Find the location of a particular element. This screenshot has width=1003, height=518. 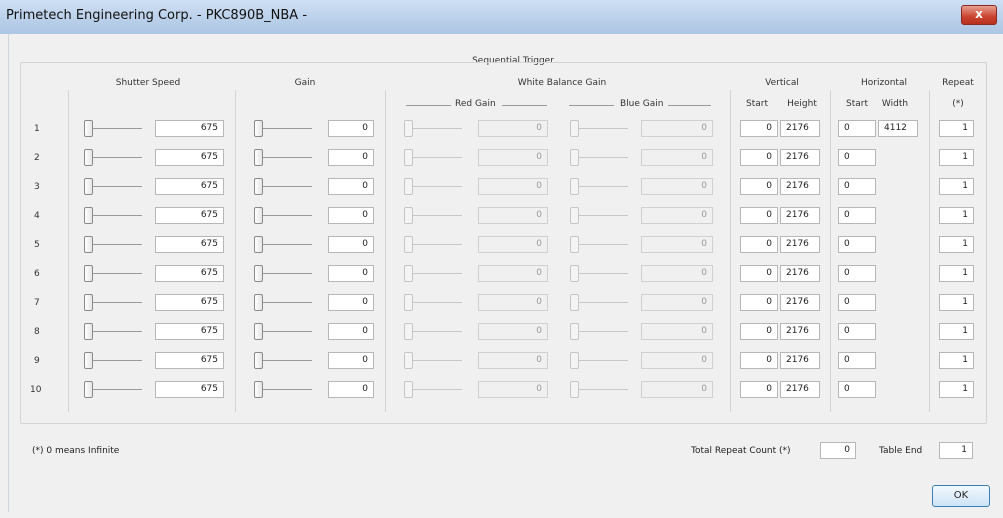

total-repeat-count-field: 0 is located at coordinates (838, 450).